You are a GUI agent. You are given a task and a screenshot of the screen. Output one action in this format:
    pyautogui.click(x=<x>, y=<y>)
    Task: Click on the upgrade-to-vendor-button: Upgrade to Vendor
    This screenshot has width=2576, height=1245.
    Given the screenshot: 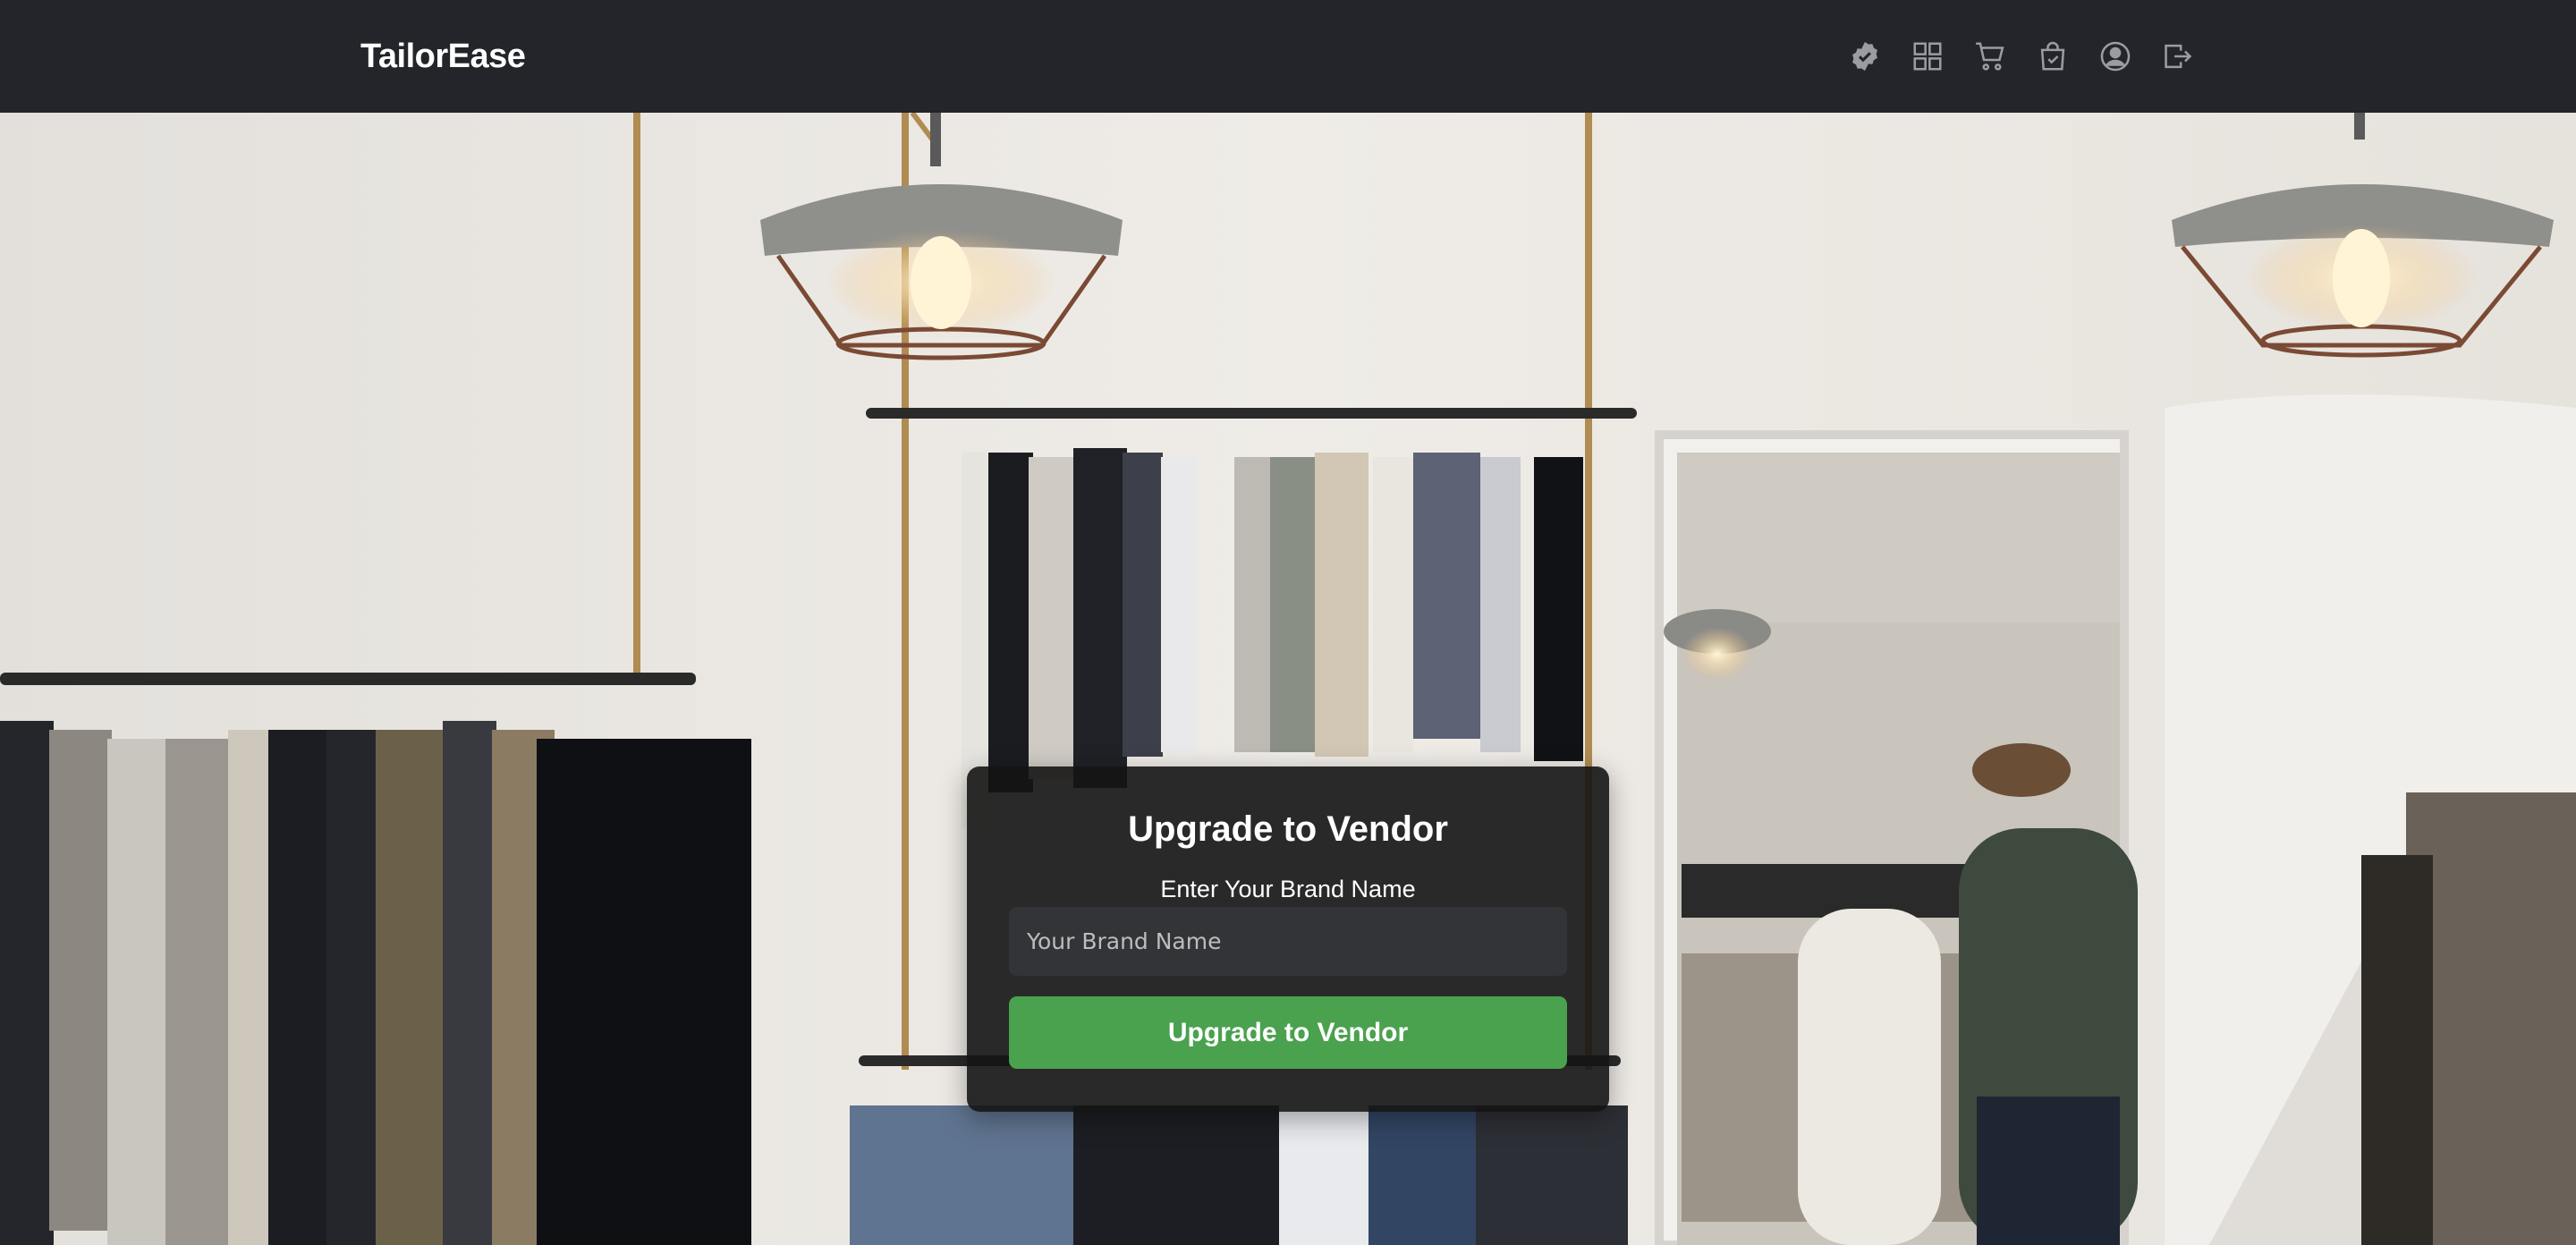 What is the action you would take?
    pyautogui.click(x=1288, y=1033)
    